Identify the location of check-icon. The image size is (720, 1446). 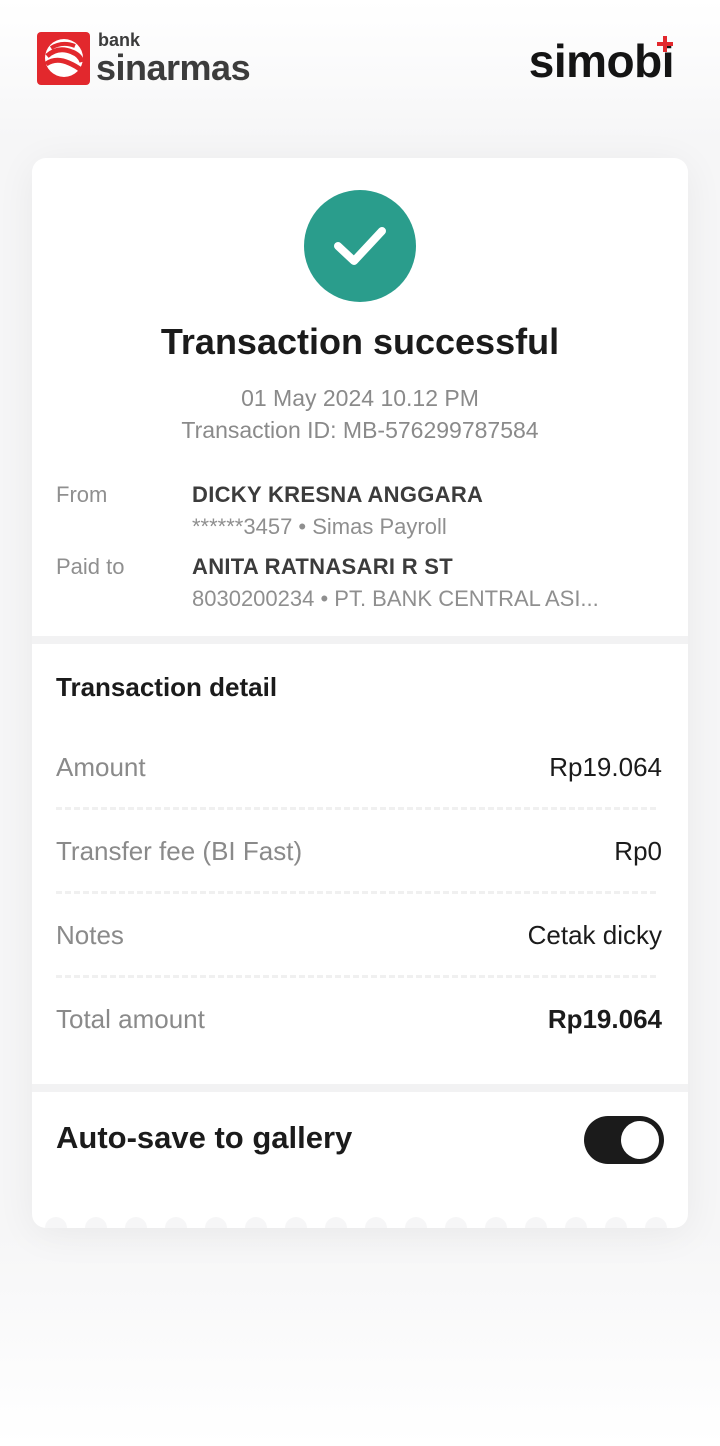
(360, 246).